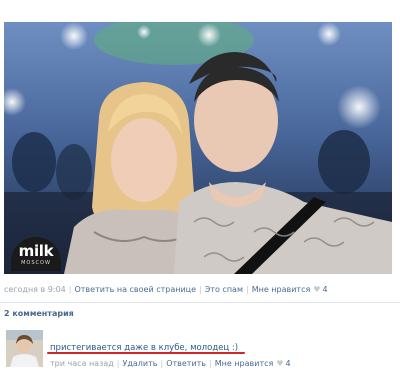  Describe the element at coordinates (288, 363) in the screenshot. I see `comment-like-count: 4` at that location.